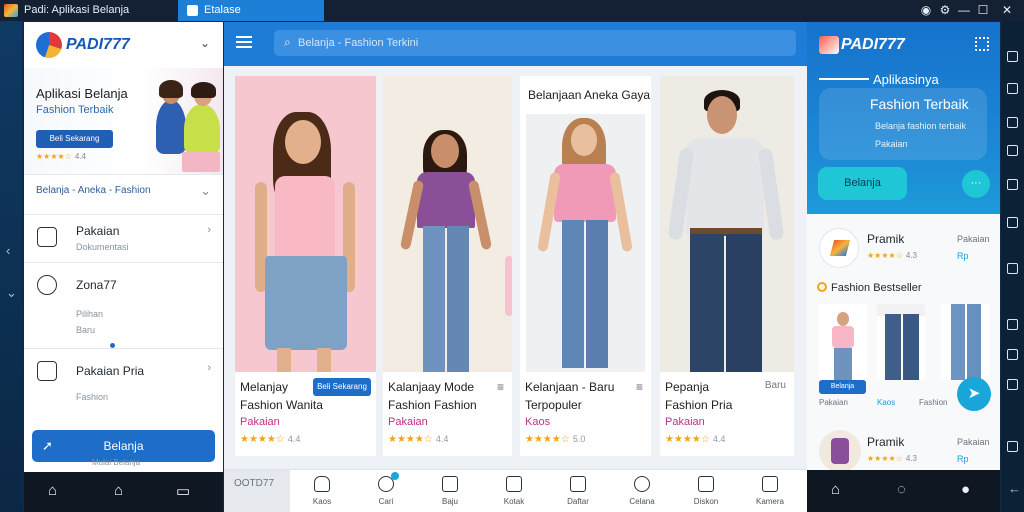 Image resolution: width=1024 pixels, height=512 pixels. What do you see at coordinates (123, 238) in the screenshot?
I see `menu-item-pakaian: Pakaian Dokumentasi ›` at bounding box center [123, 238].